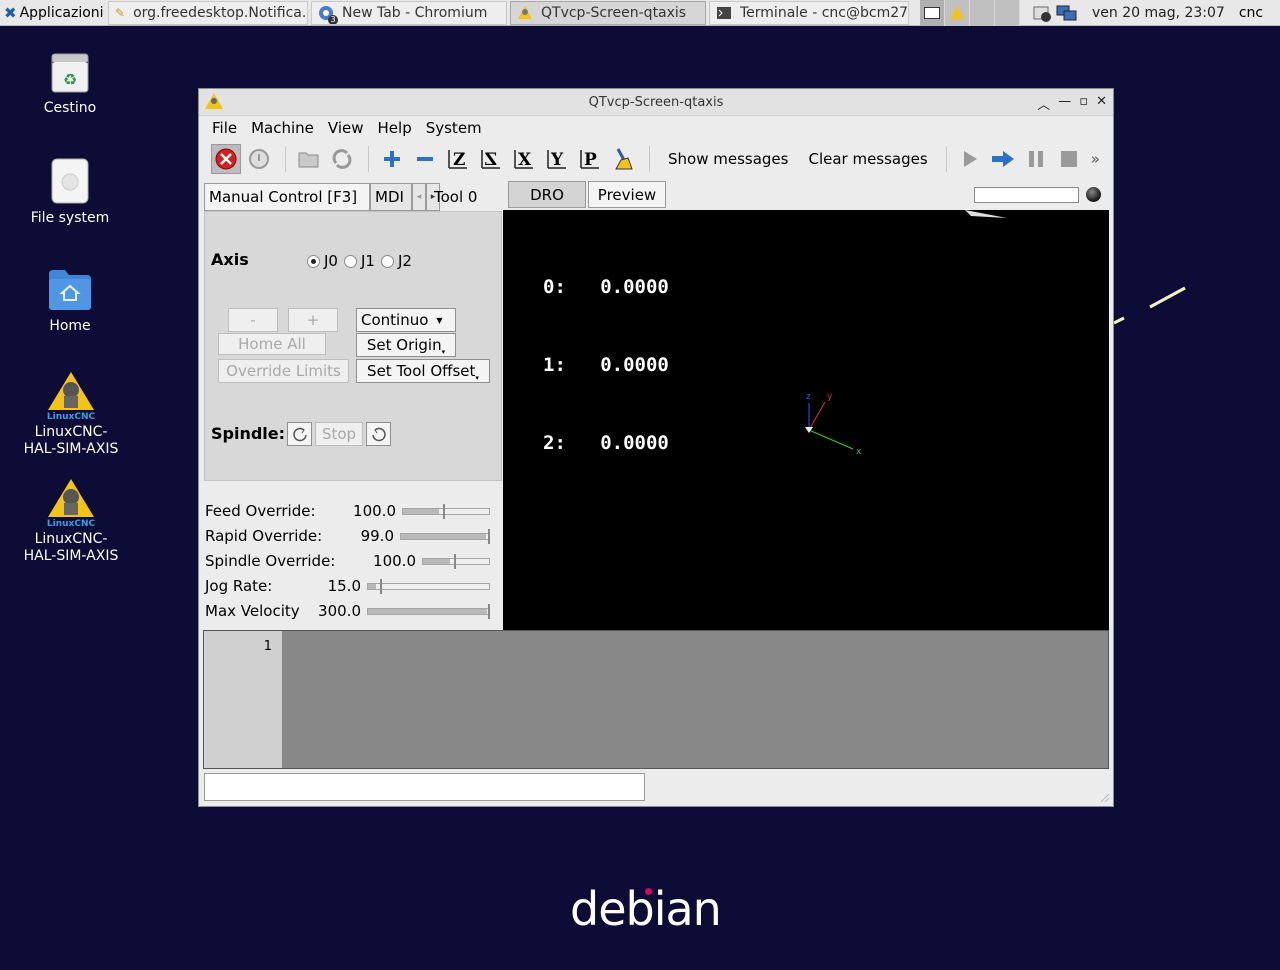 The height and width of the screenshot is (970, 1280). What do you see at coordinates (10, 12) in the screenshot?
I see `xfce-icon: ✖` at bounding box center [10, 12].